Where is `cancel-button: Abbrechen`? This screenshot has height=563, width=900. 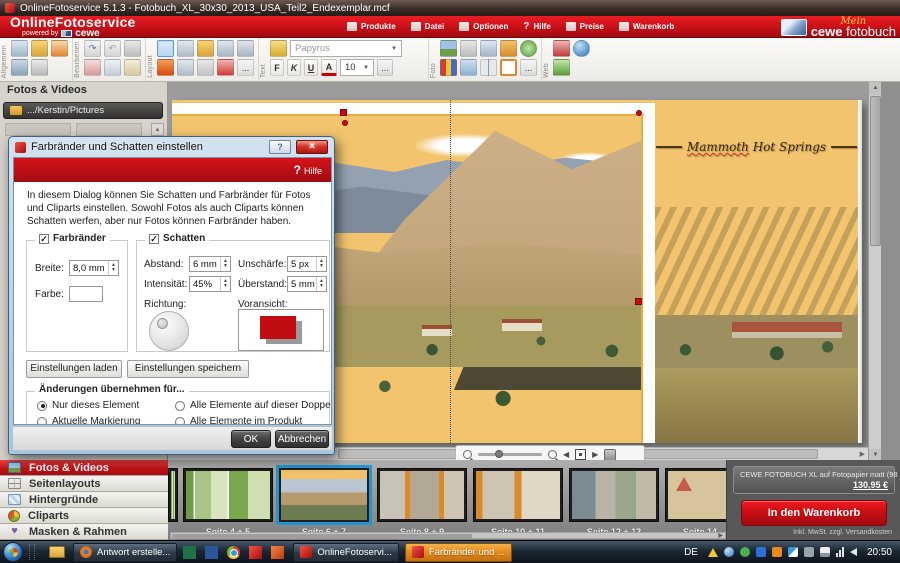
cancel-button: Abbrechen is located at coordinates (302, 439).